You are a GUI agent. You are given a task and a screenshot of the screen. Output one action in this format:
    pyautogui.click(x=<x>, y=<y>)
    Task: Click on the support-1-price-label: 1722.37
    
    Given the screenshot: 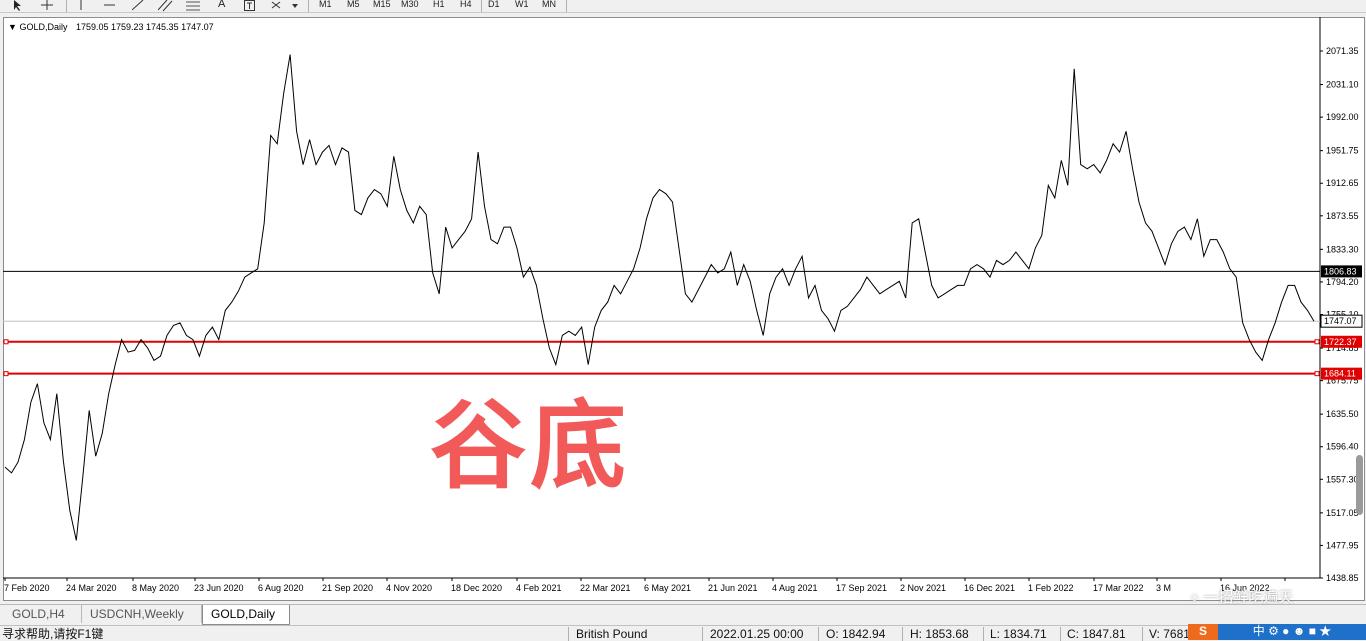 What is the action you would take?
    pyautogui.click(x=1340, y=342)
    